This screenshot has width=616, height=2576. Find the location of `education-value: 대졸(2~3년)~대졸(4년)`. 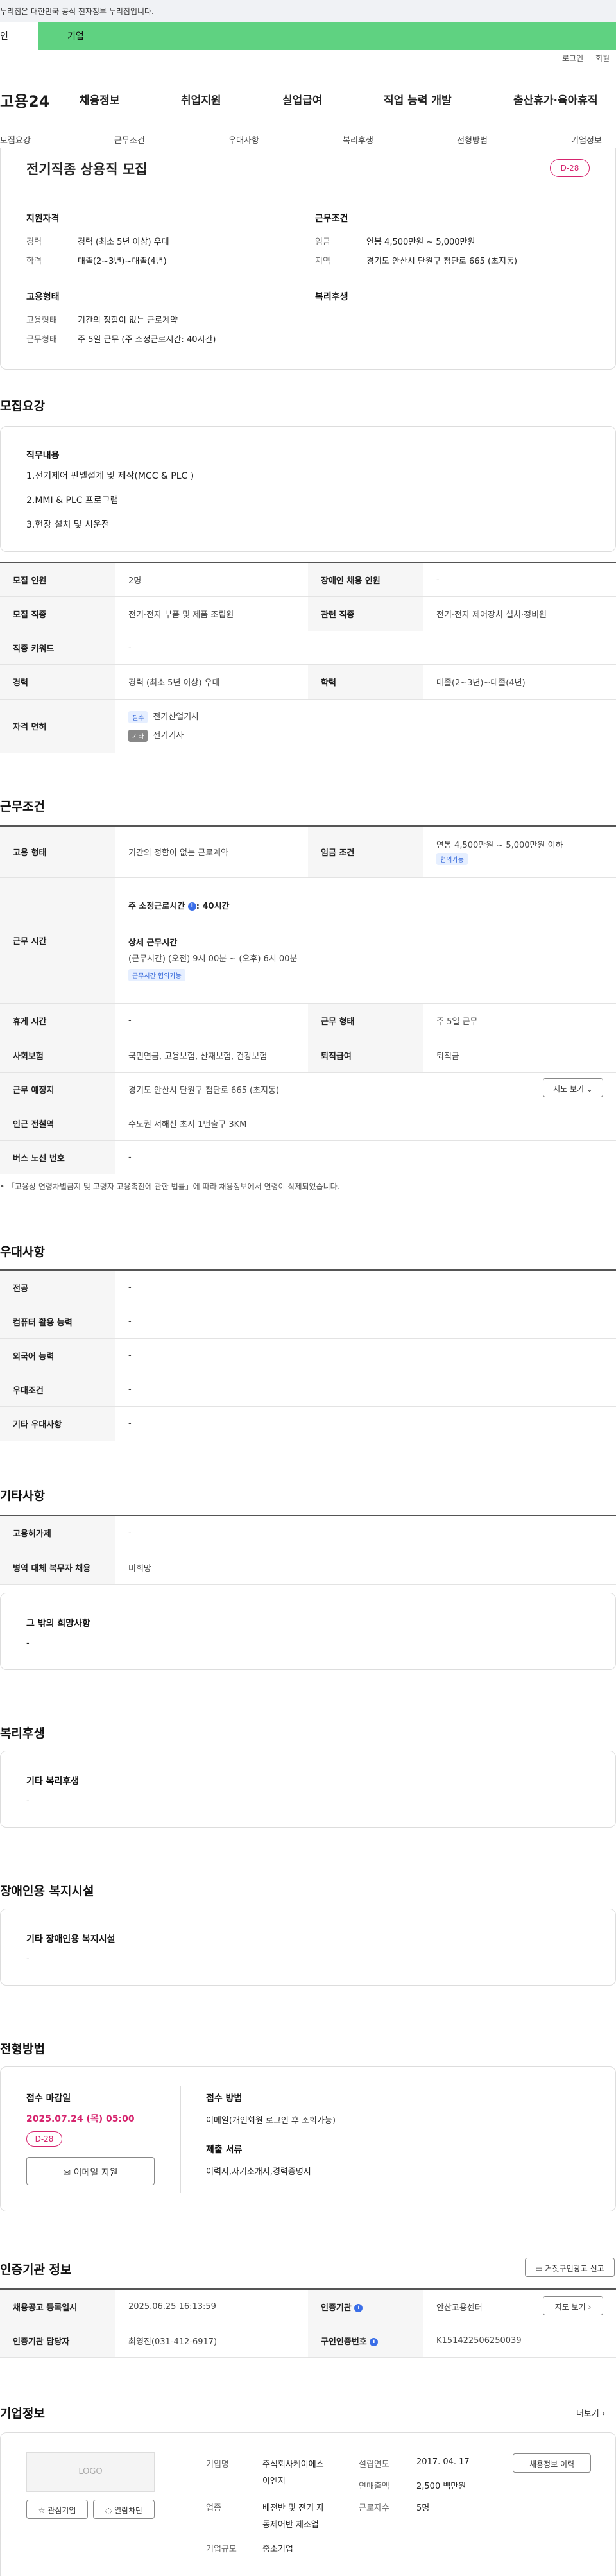

education-value: 대졸(2~3년)~대졸(4년) is located at coordinates (123, 261).